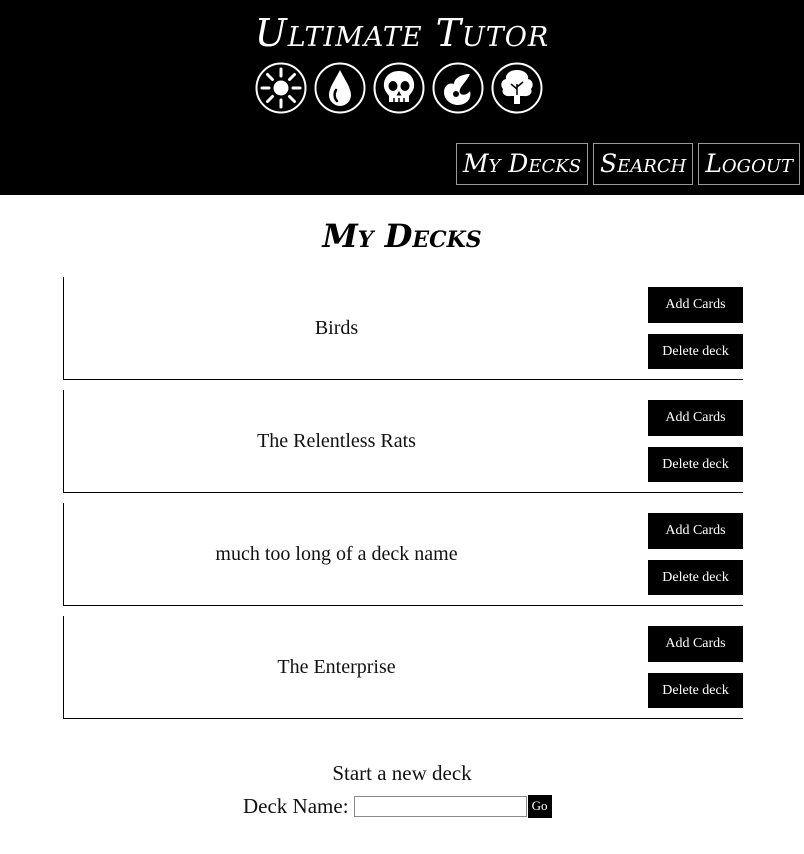 This screenshot has width=804, height=854. I want to click on deck-row: Birds Add Cards Delete deck, so click(403, 328).